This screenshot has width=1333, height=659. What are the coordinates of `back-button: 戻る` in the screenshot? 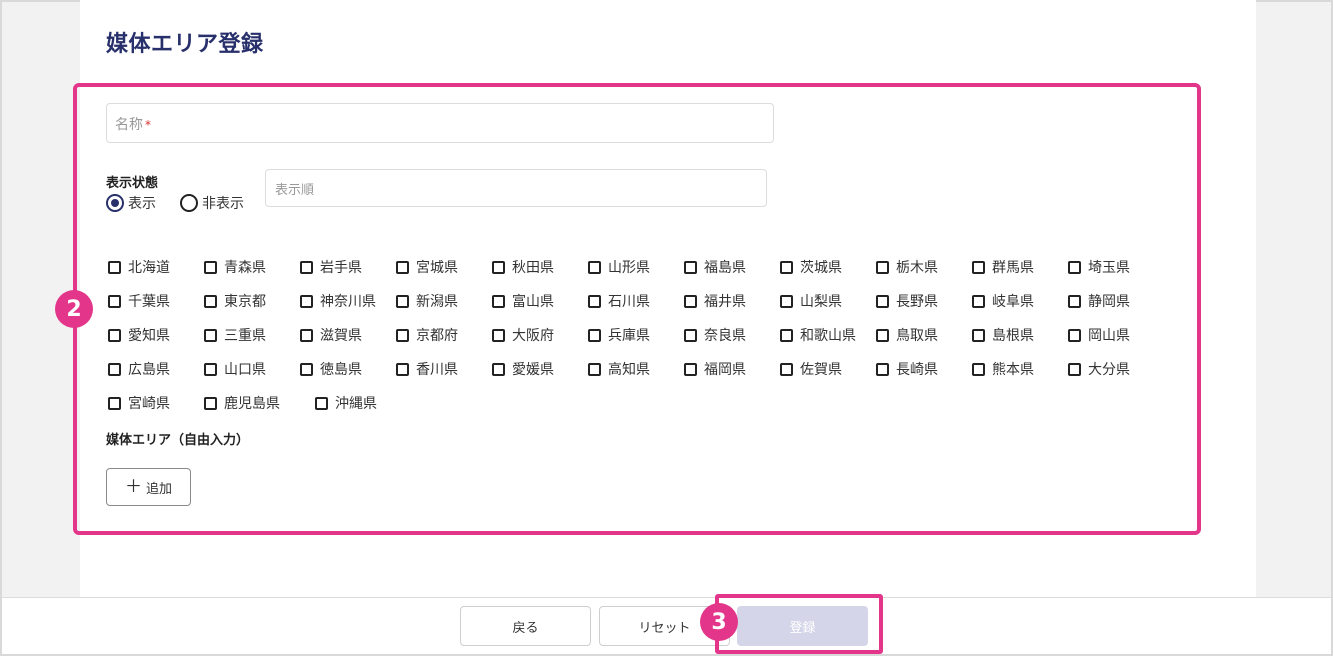 It's located at (525, 626).